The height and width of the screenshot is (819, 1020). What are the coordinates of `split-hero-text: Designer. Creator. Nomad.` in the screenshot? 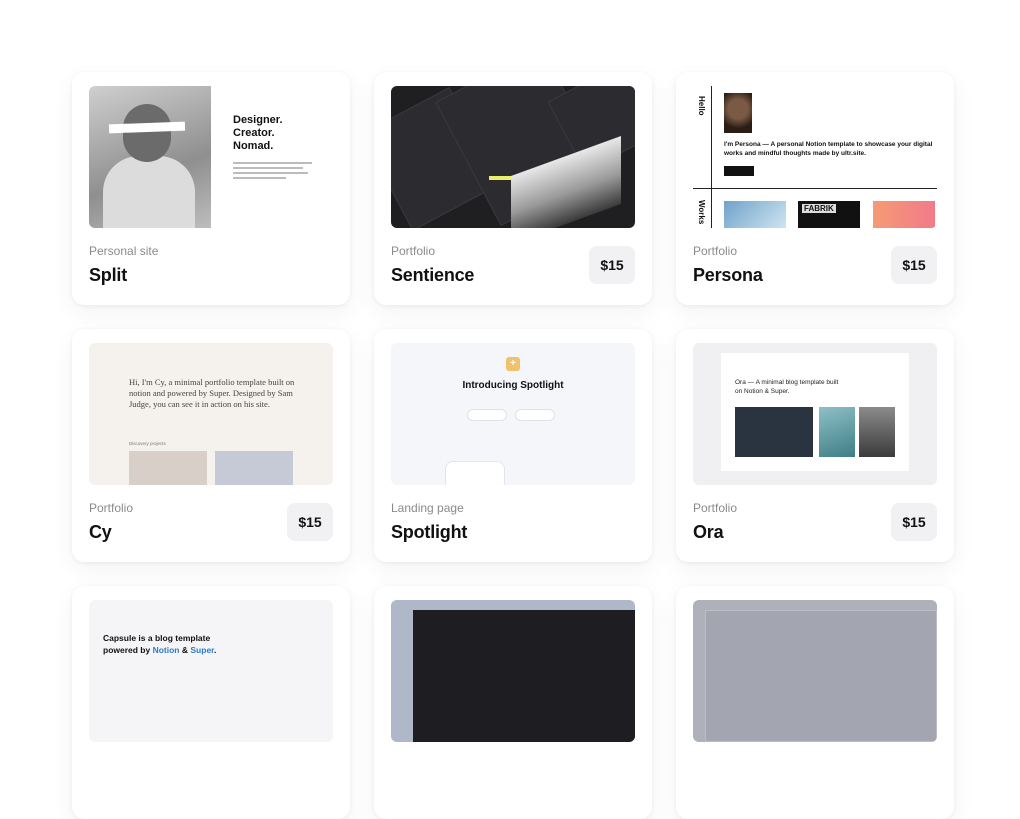 It's located at (258, 133).